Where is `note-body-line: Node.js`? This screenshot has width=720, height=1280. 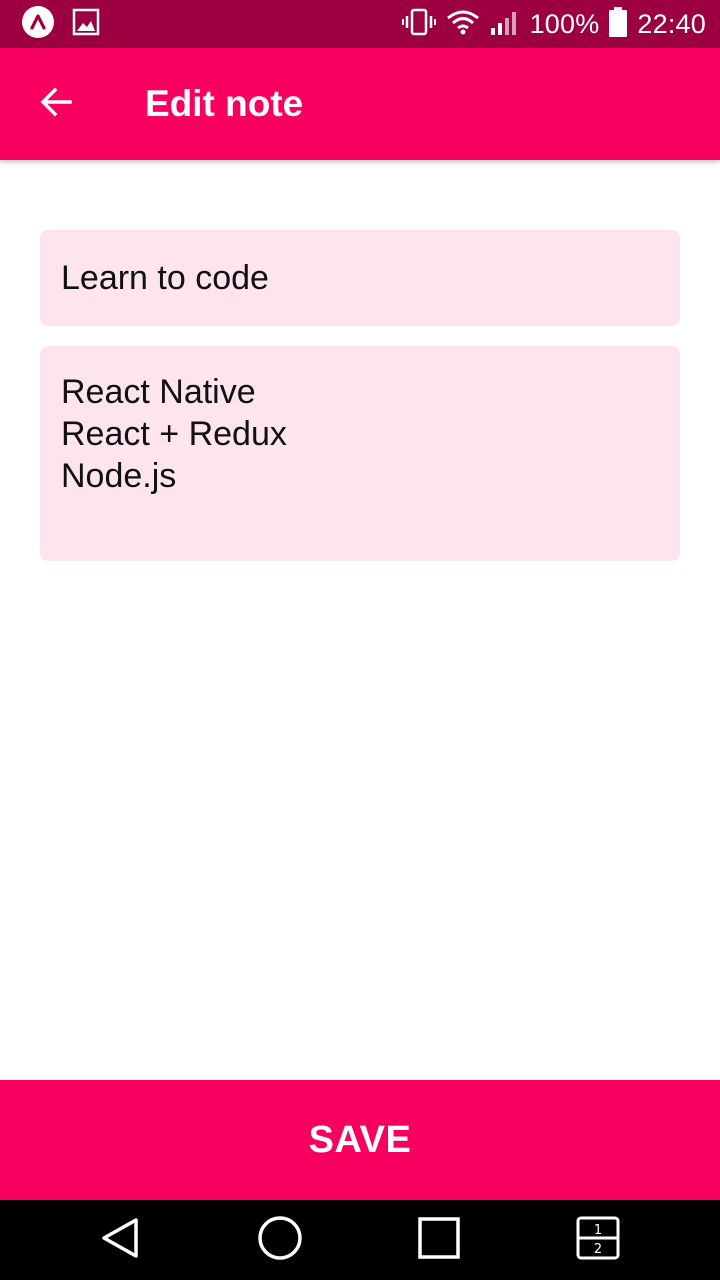 note-body-line: Node.js is located at coordinates (119, 476).